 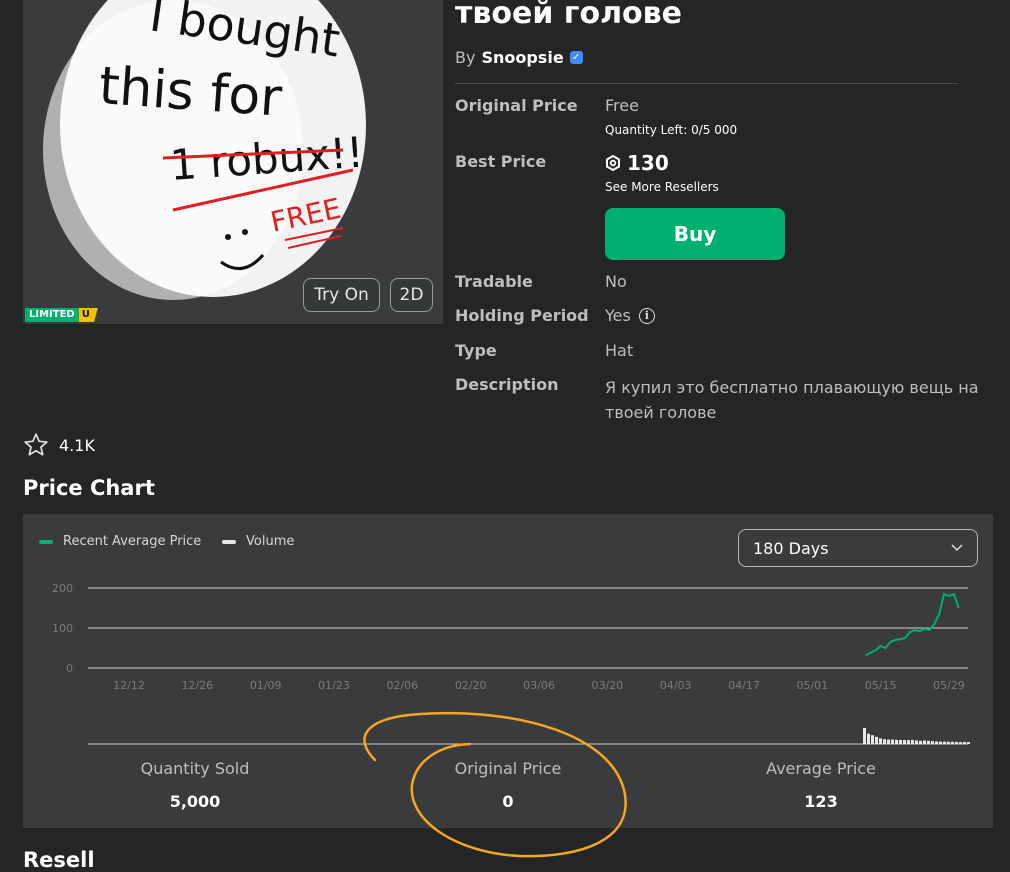 What do you see at coordinates (204, 150) in the screenshot?
I see `item-image: I bought this for 1 robux!! FREE` at bounding box center [204, 150].